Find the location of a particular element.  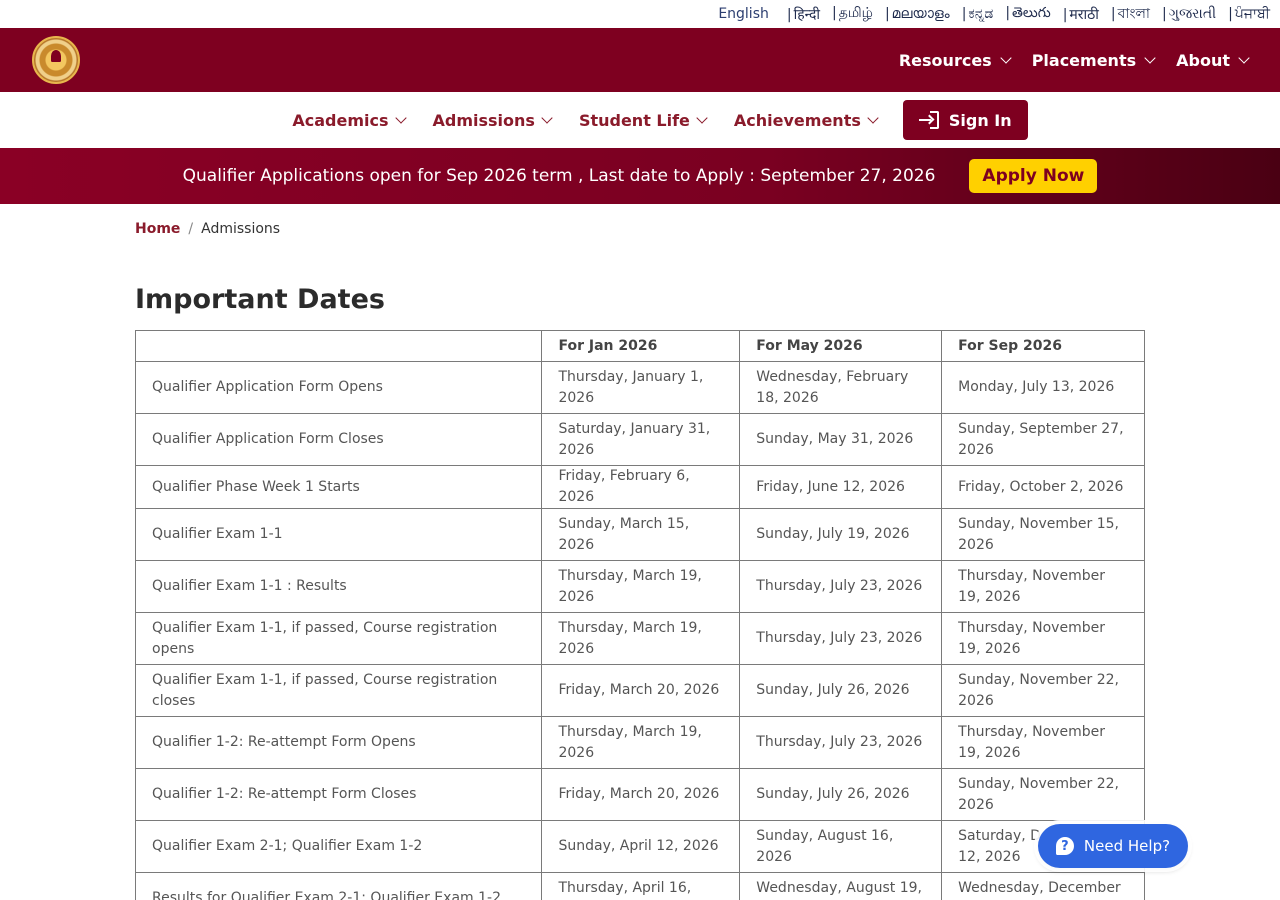

table-date-cell: Thursday, January 1, 2026 is located at coordinates (641, 387).